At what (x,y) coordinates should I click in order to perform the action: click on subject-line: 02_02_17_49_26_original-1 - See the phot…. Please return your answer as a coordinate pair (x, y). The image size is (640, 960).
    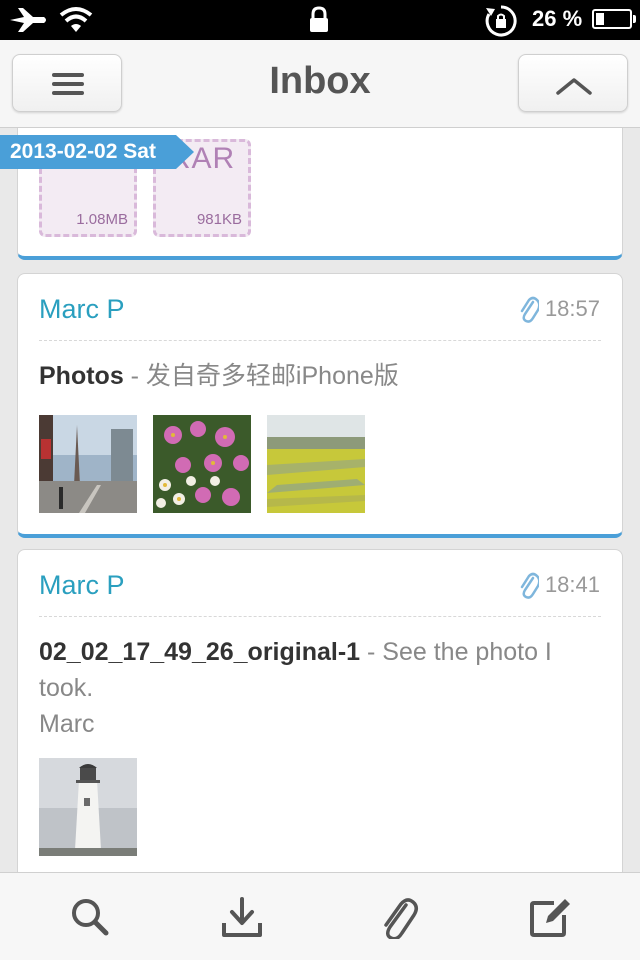
    Looking at the image, I should click on (319, 688).